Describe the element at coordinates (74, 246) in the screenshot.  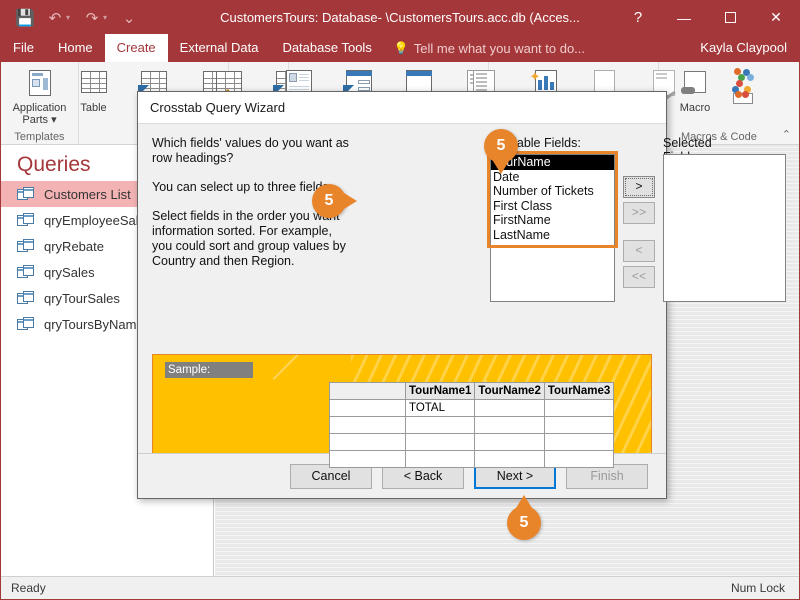
I see `nav-item-label: qryRebate` at that location.